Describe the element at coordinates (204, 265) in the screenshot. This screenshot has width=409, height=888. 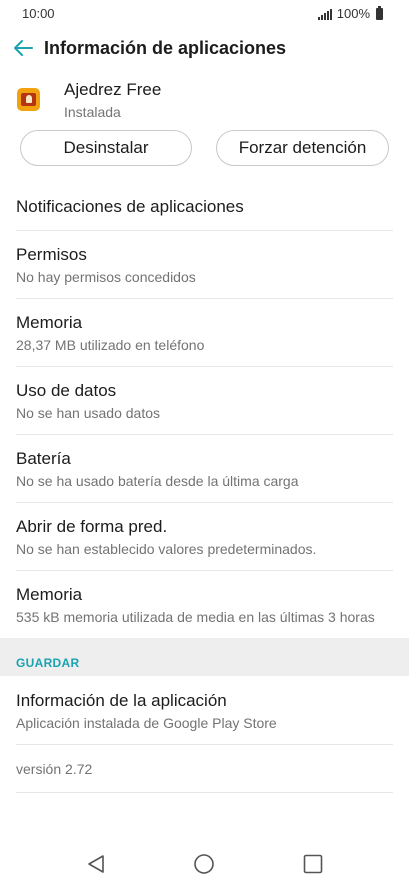
I see `settings-row-permissions: Permisos No hay permisos concedidos` at that location.